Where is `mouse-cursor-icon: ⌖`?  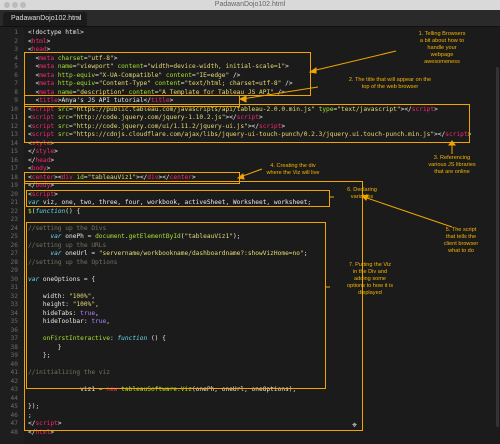
mouse-cursor-icon: ⌖ is located at coordinates (355, 426).